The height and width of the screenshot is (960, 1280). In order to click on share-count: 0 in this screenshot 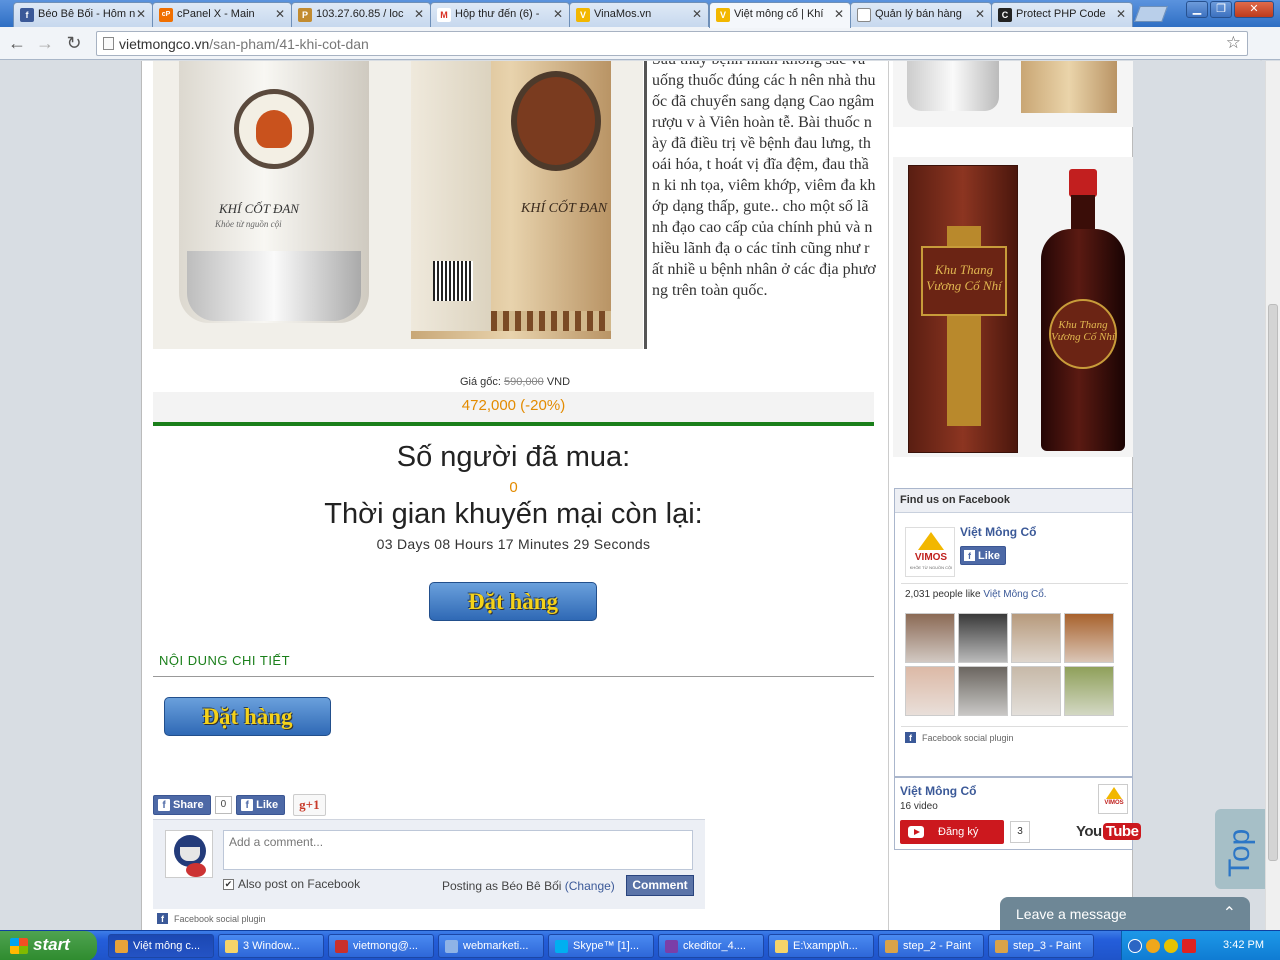, I will do `click(223, 805)`.